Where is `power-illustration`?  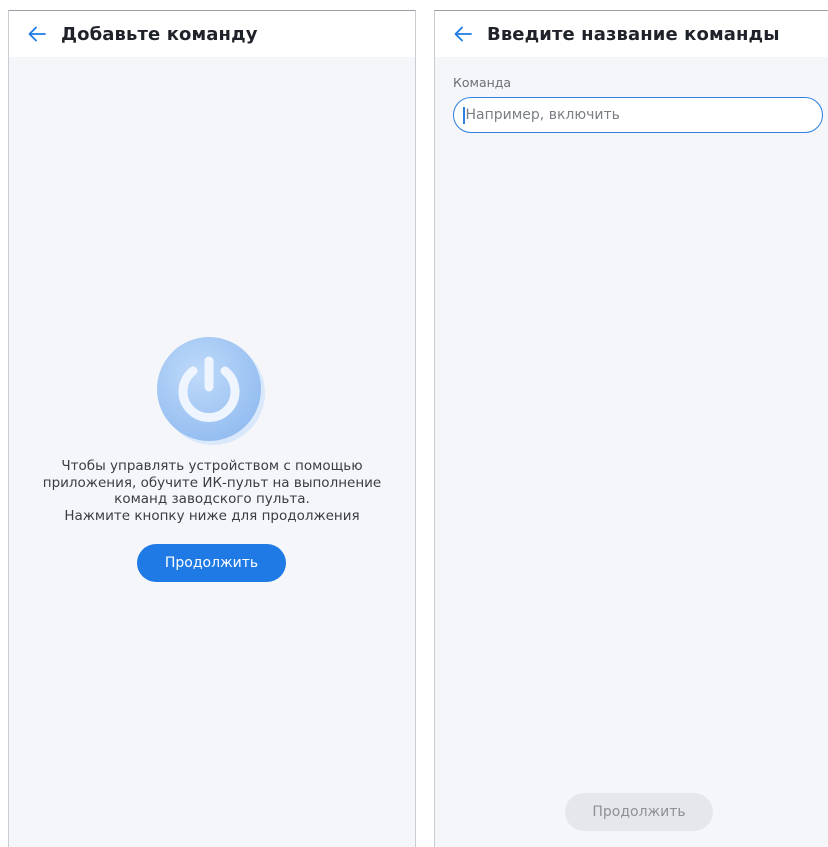
power-illustration is located at coordinates (211, 391).